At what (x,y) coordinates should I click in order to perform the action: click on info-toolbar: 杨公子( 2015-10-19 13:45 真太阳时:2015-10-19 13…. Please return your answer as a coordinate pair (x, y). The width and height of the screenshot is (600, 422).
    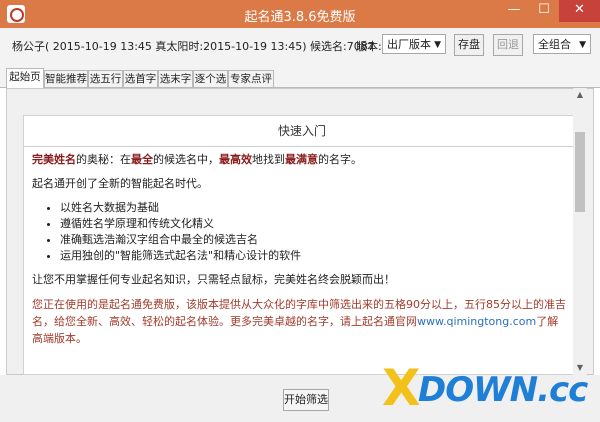
    Looking at the image, I should click on (300, 45).